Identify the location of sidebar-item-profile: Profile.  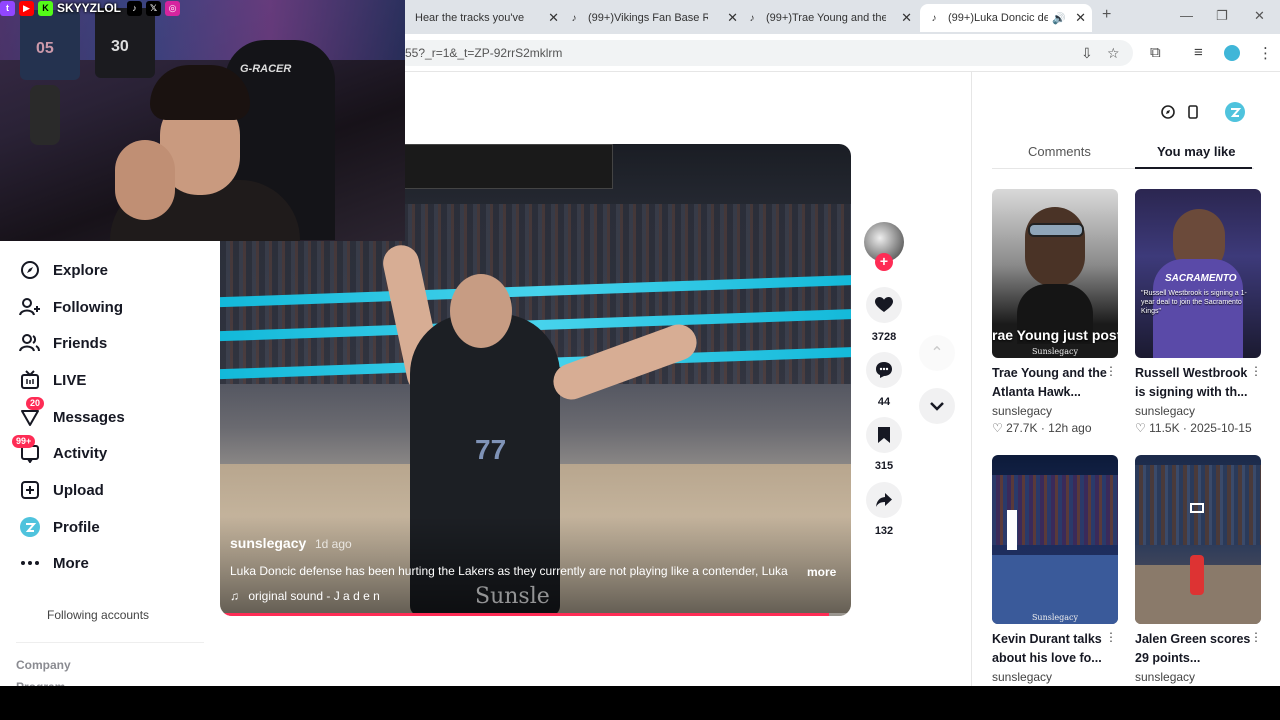
(59, 527).